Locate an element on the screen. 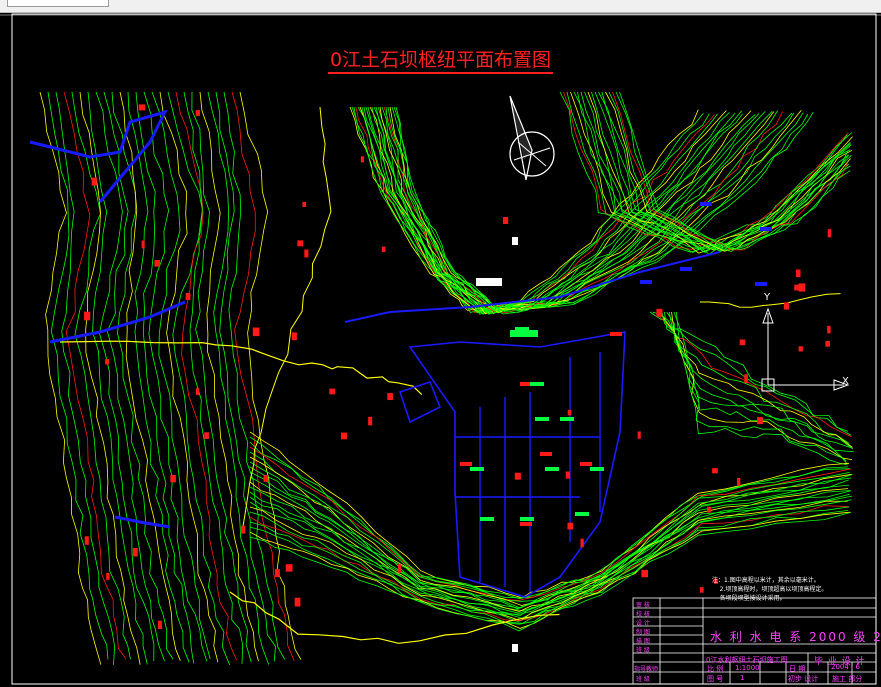  tb-role-6: 班 级 is located at coordinates (643, 650).